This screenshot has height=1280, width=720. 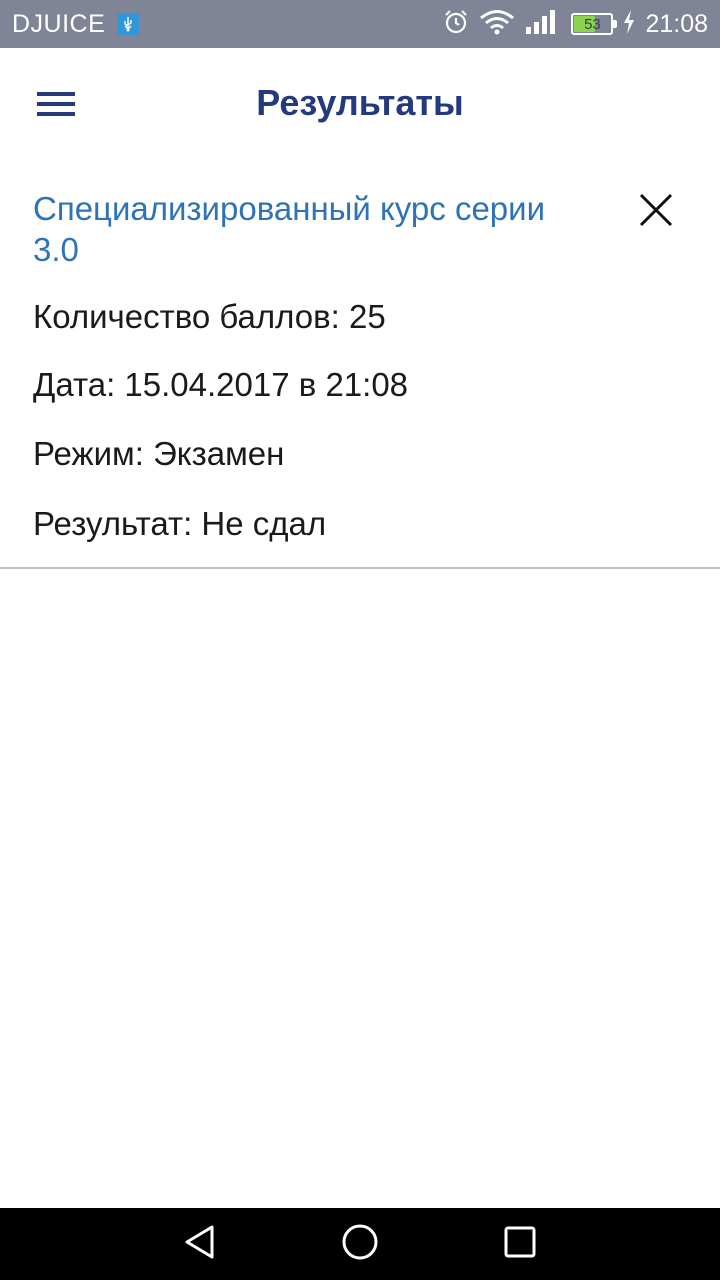 I want to click on status-bar: DJUICE 53 21:08, so click(x=360, y=24).